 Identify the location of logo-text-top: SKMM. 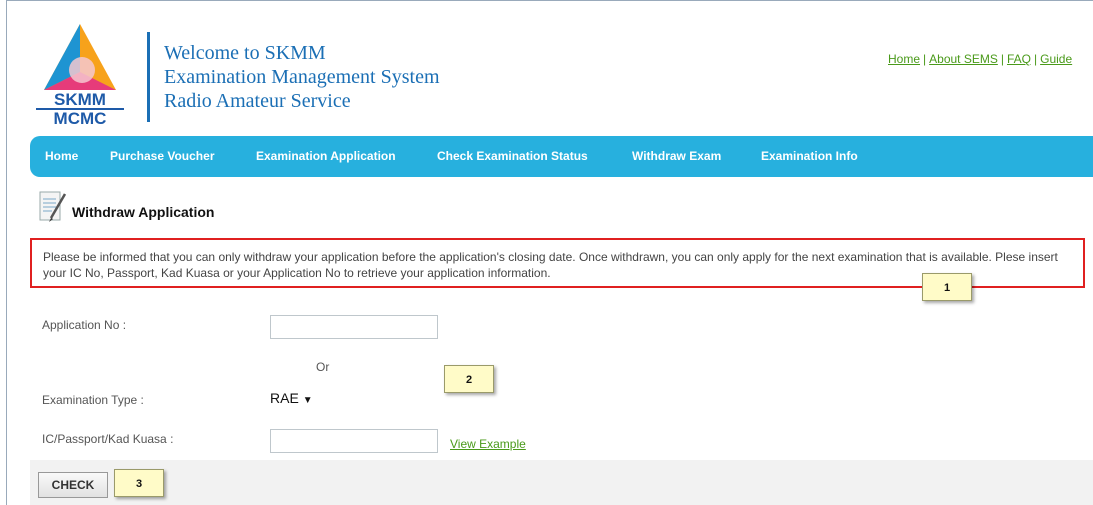
(80, 99).